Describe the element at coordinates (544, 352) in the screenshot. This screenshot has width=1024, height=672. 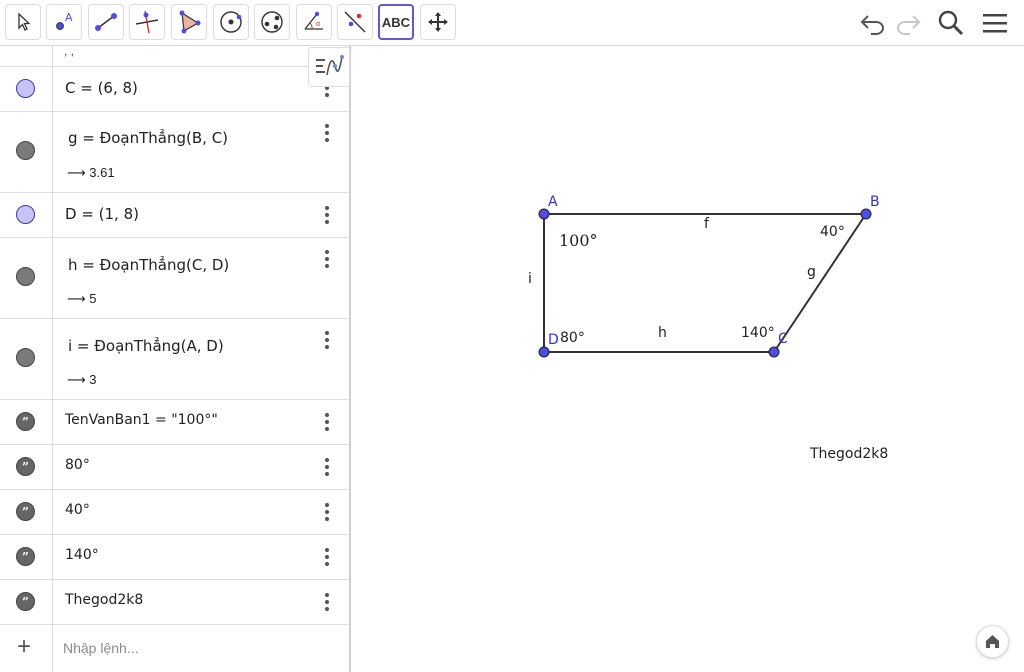
I see `point-d` at that location.